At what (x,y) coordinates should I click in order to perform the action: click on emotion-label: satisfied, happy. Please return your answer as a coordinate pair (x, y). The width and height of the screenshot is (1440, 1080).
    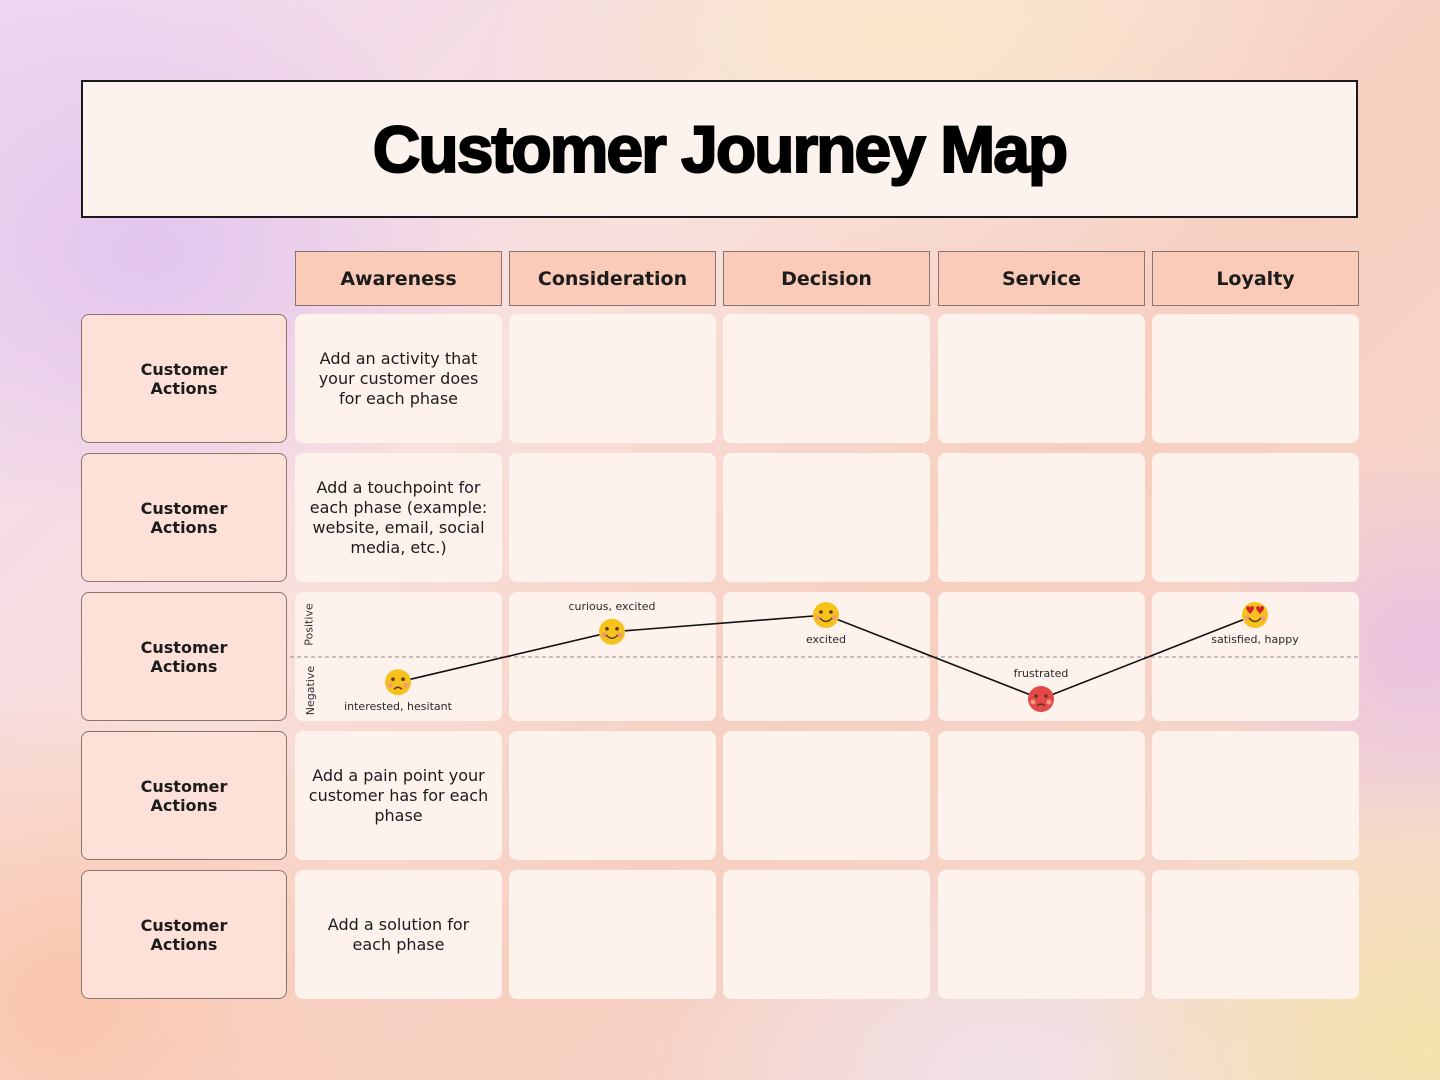
    Looking at the image, I should click on (1255, 639).